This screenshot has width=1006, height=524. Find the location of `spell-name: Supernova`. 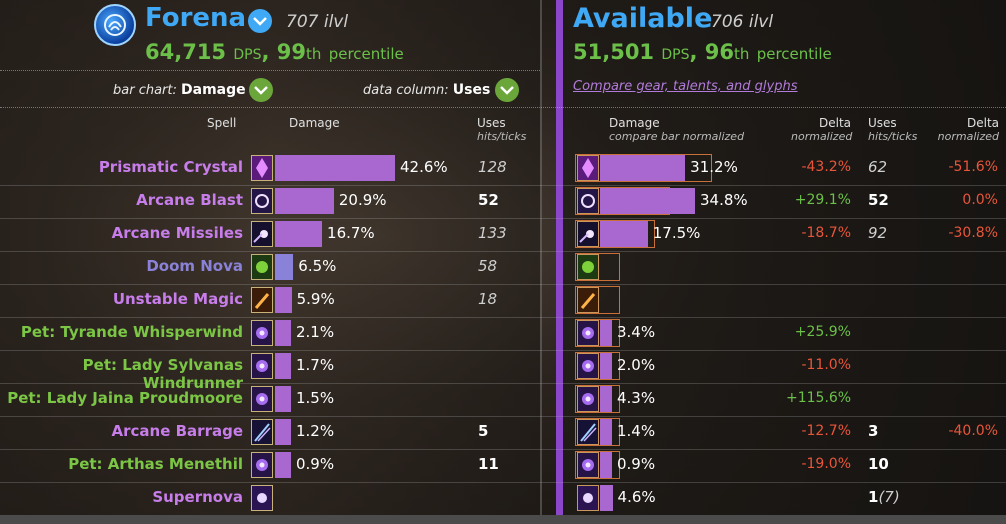

spell-name: Supernova is located at coordinates (121, 497).